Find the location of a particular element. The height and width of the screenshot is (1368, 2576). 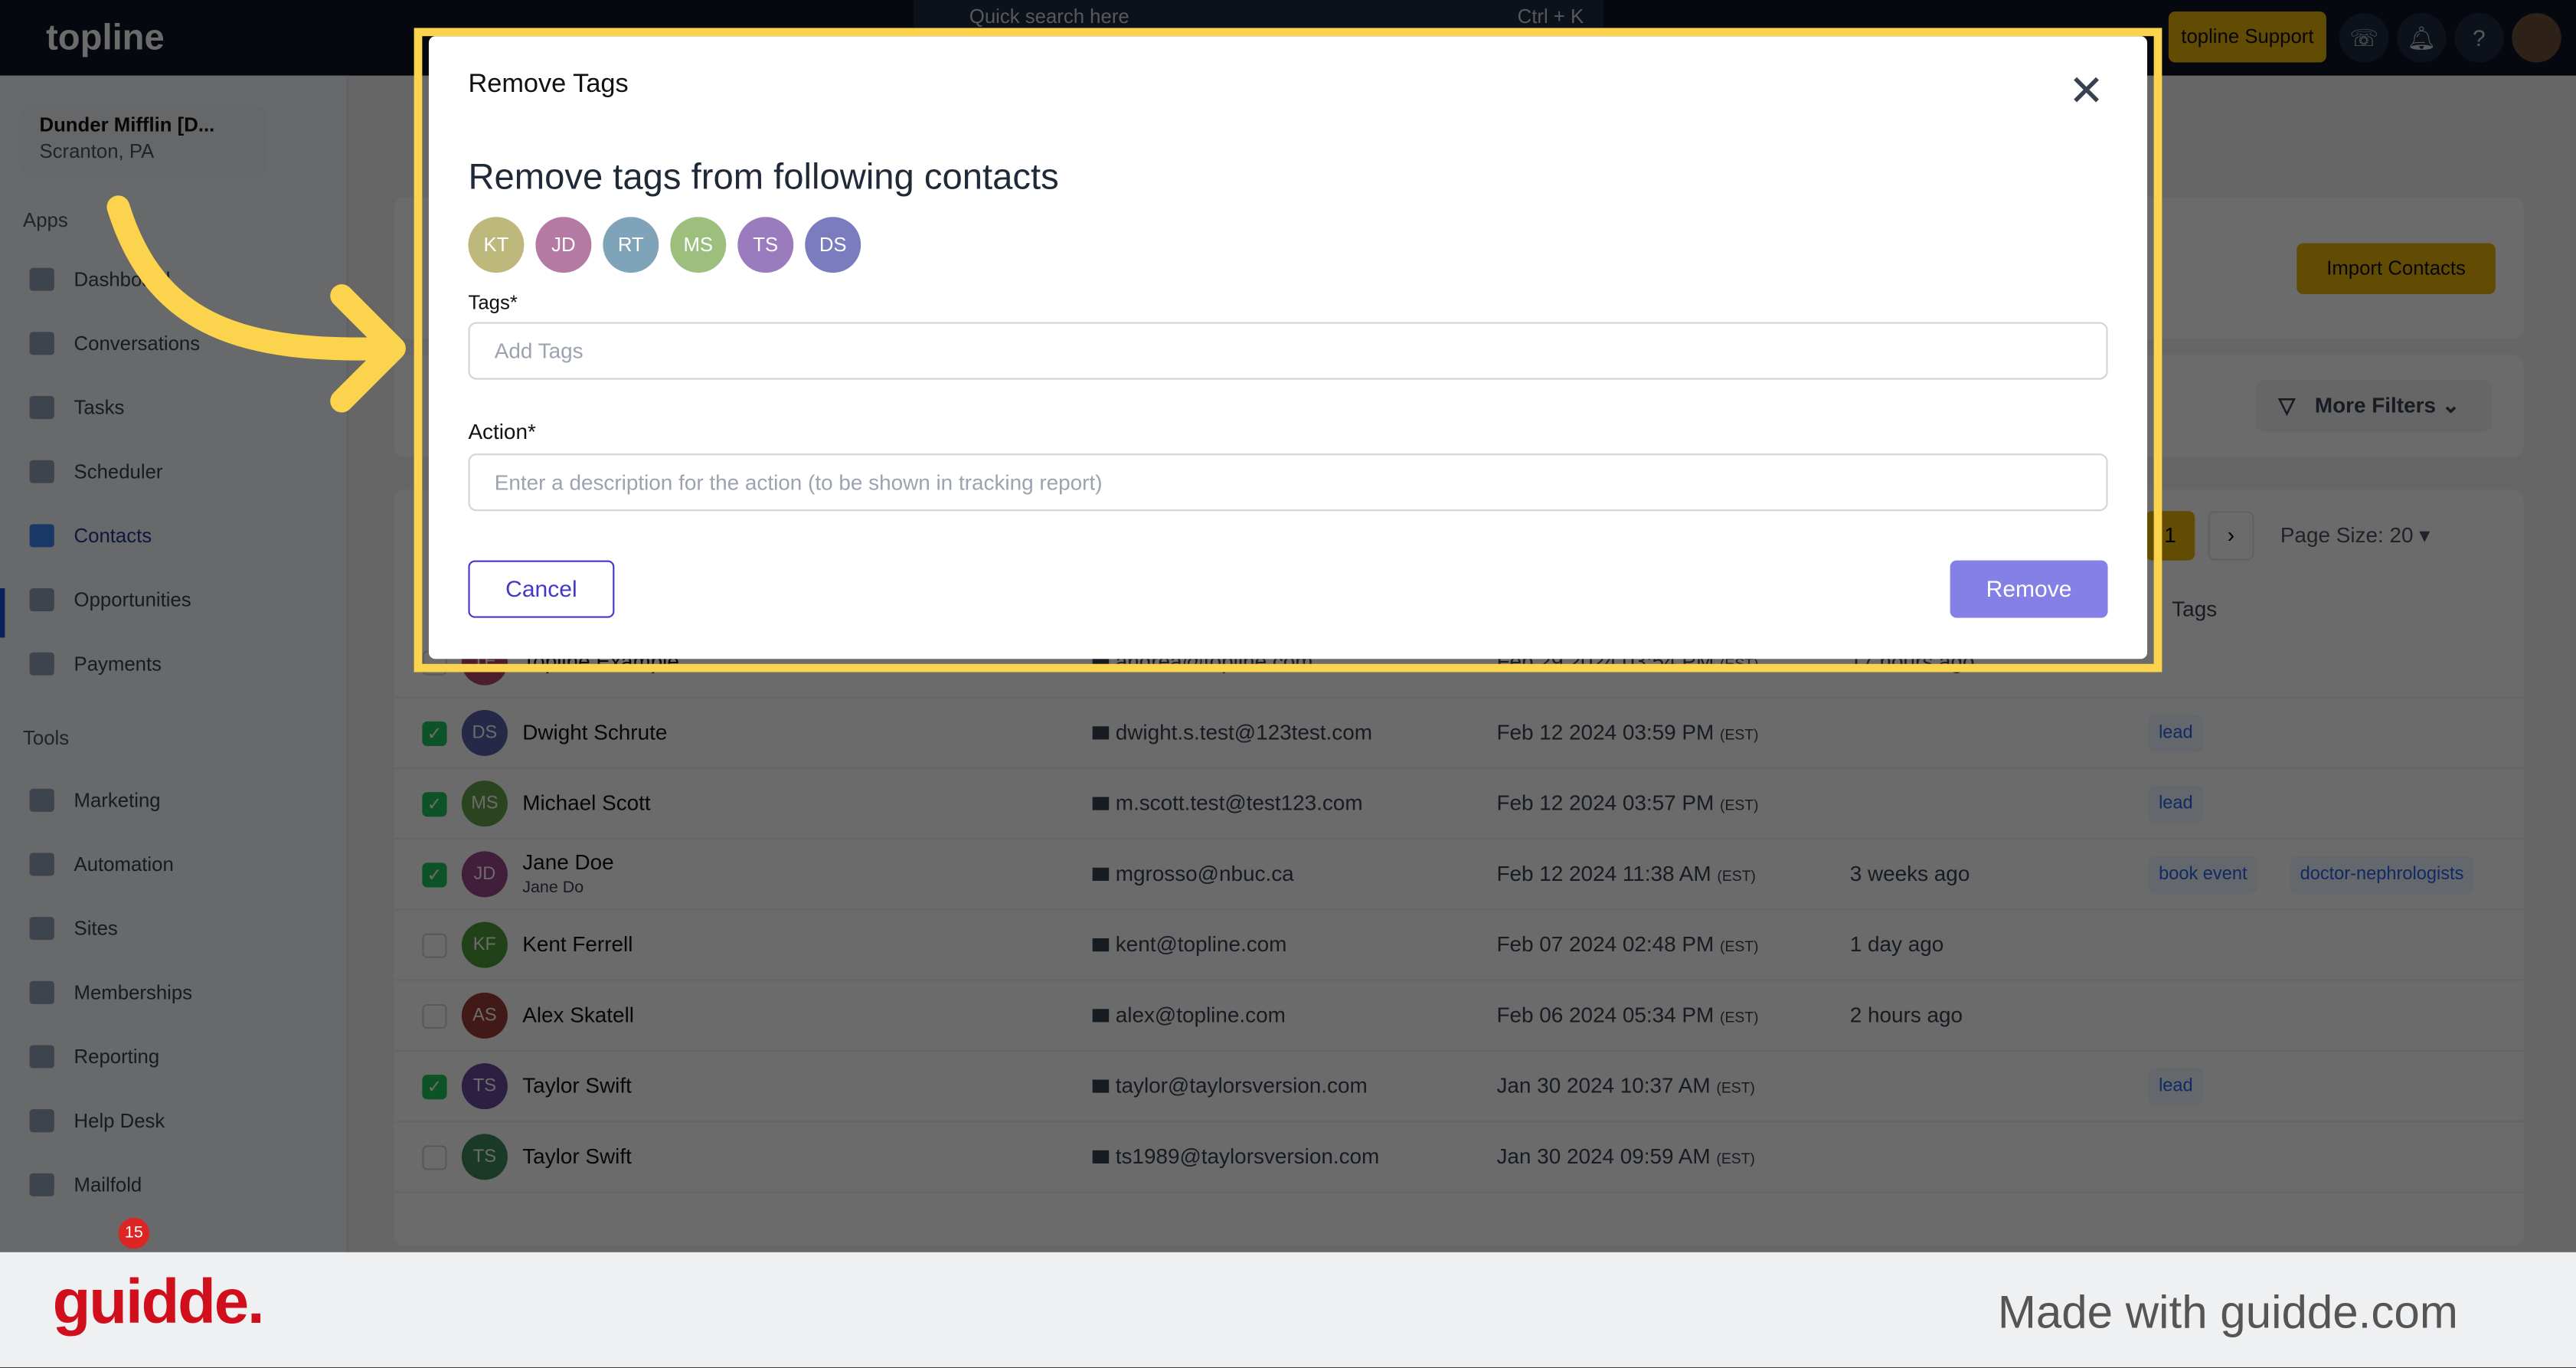

email-text: mgrosso@nbuc.ca is located at coordinates (1204, 873).